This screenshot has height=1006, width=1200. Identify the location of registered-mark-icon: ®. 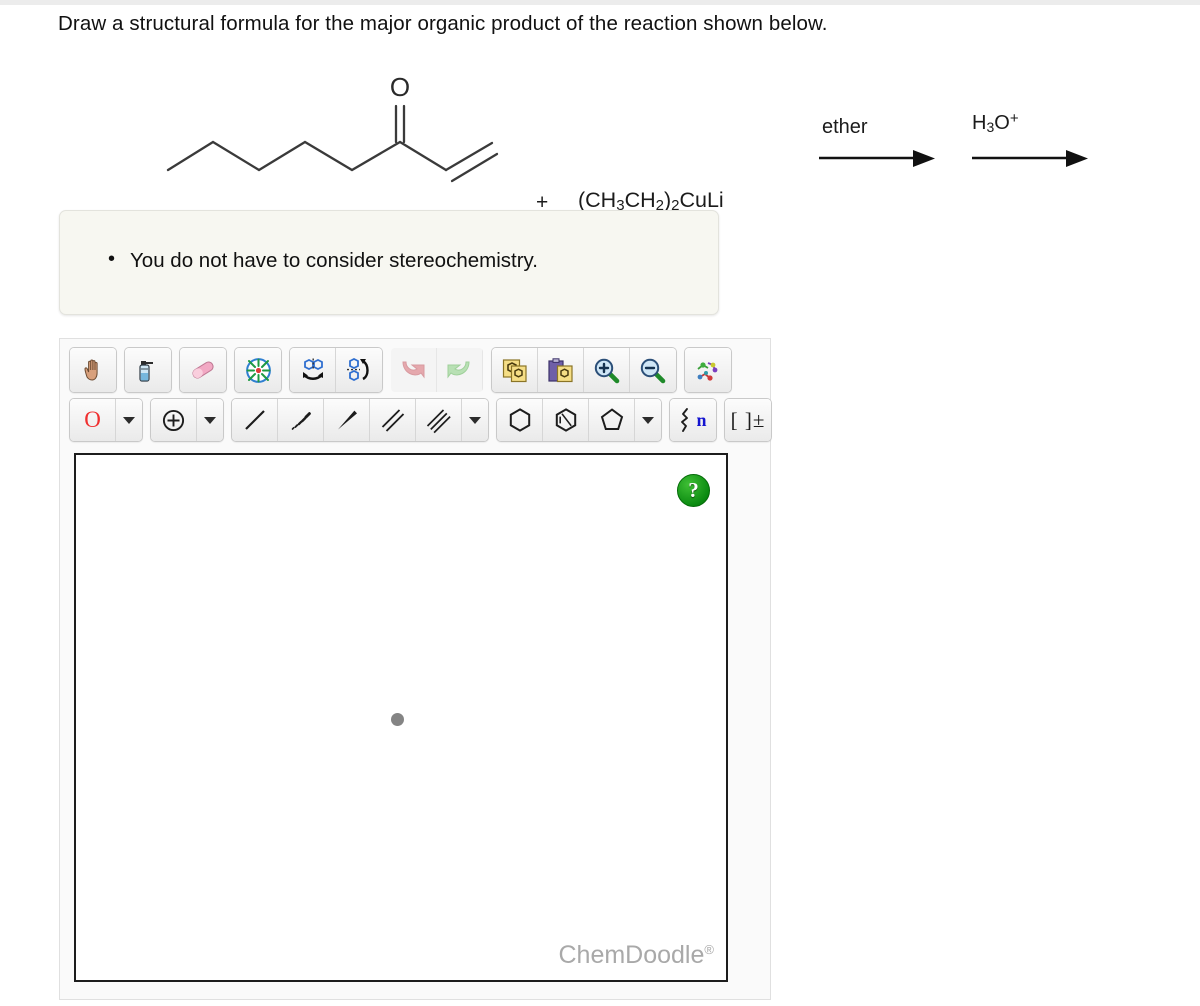
(709, 949).